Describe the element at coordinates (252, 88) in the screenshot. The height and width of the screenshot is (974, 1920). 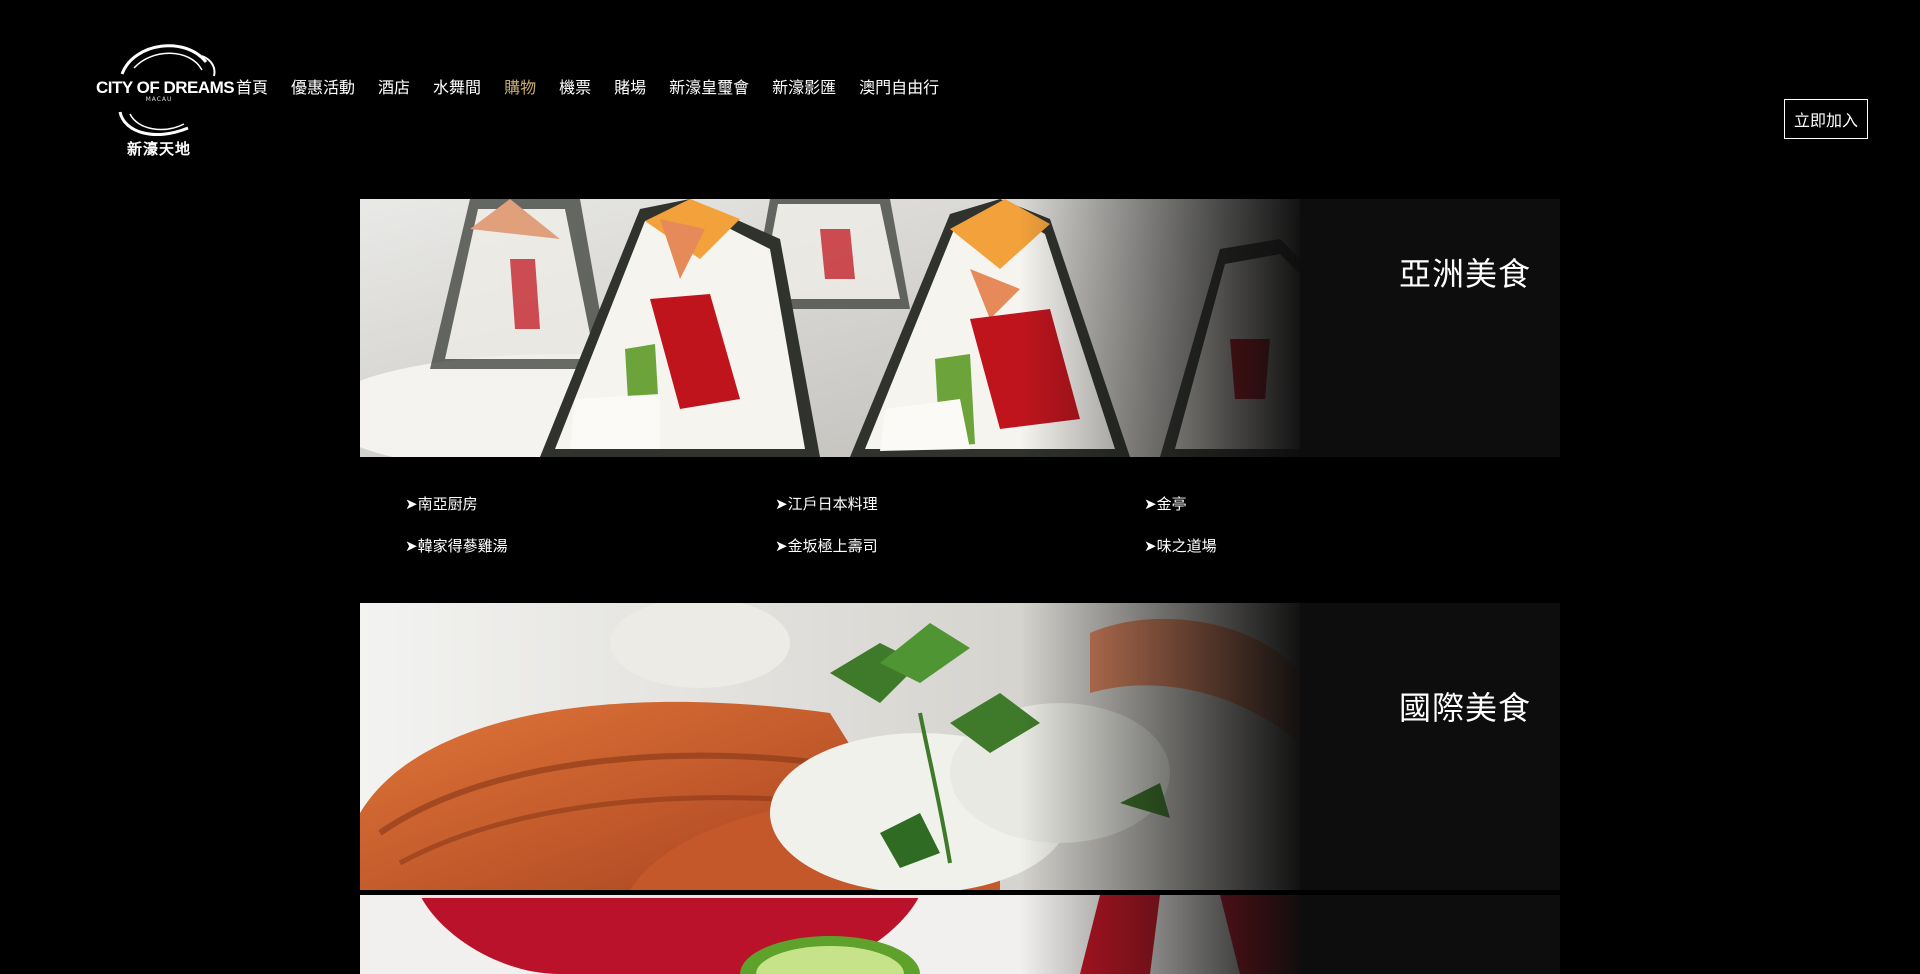
I see `nav-item-home: 首頁` at that location.